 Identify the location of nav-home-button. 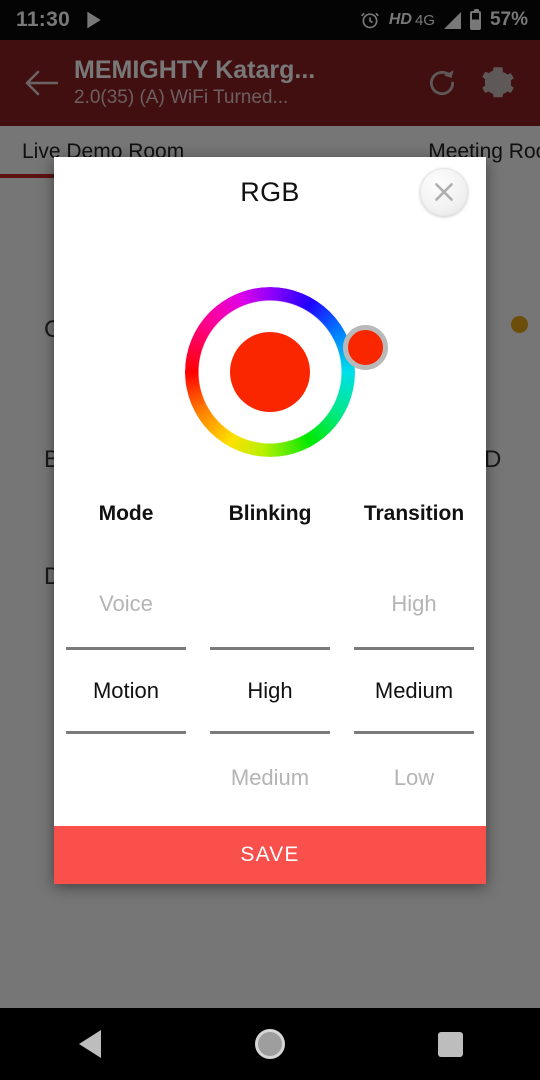
(270, 1044).